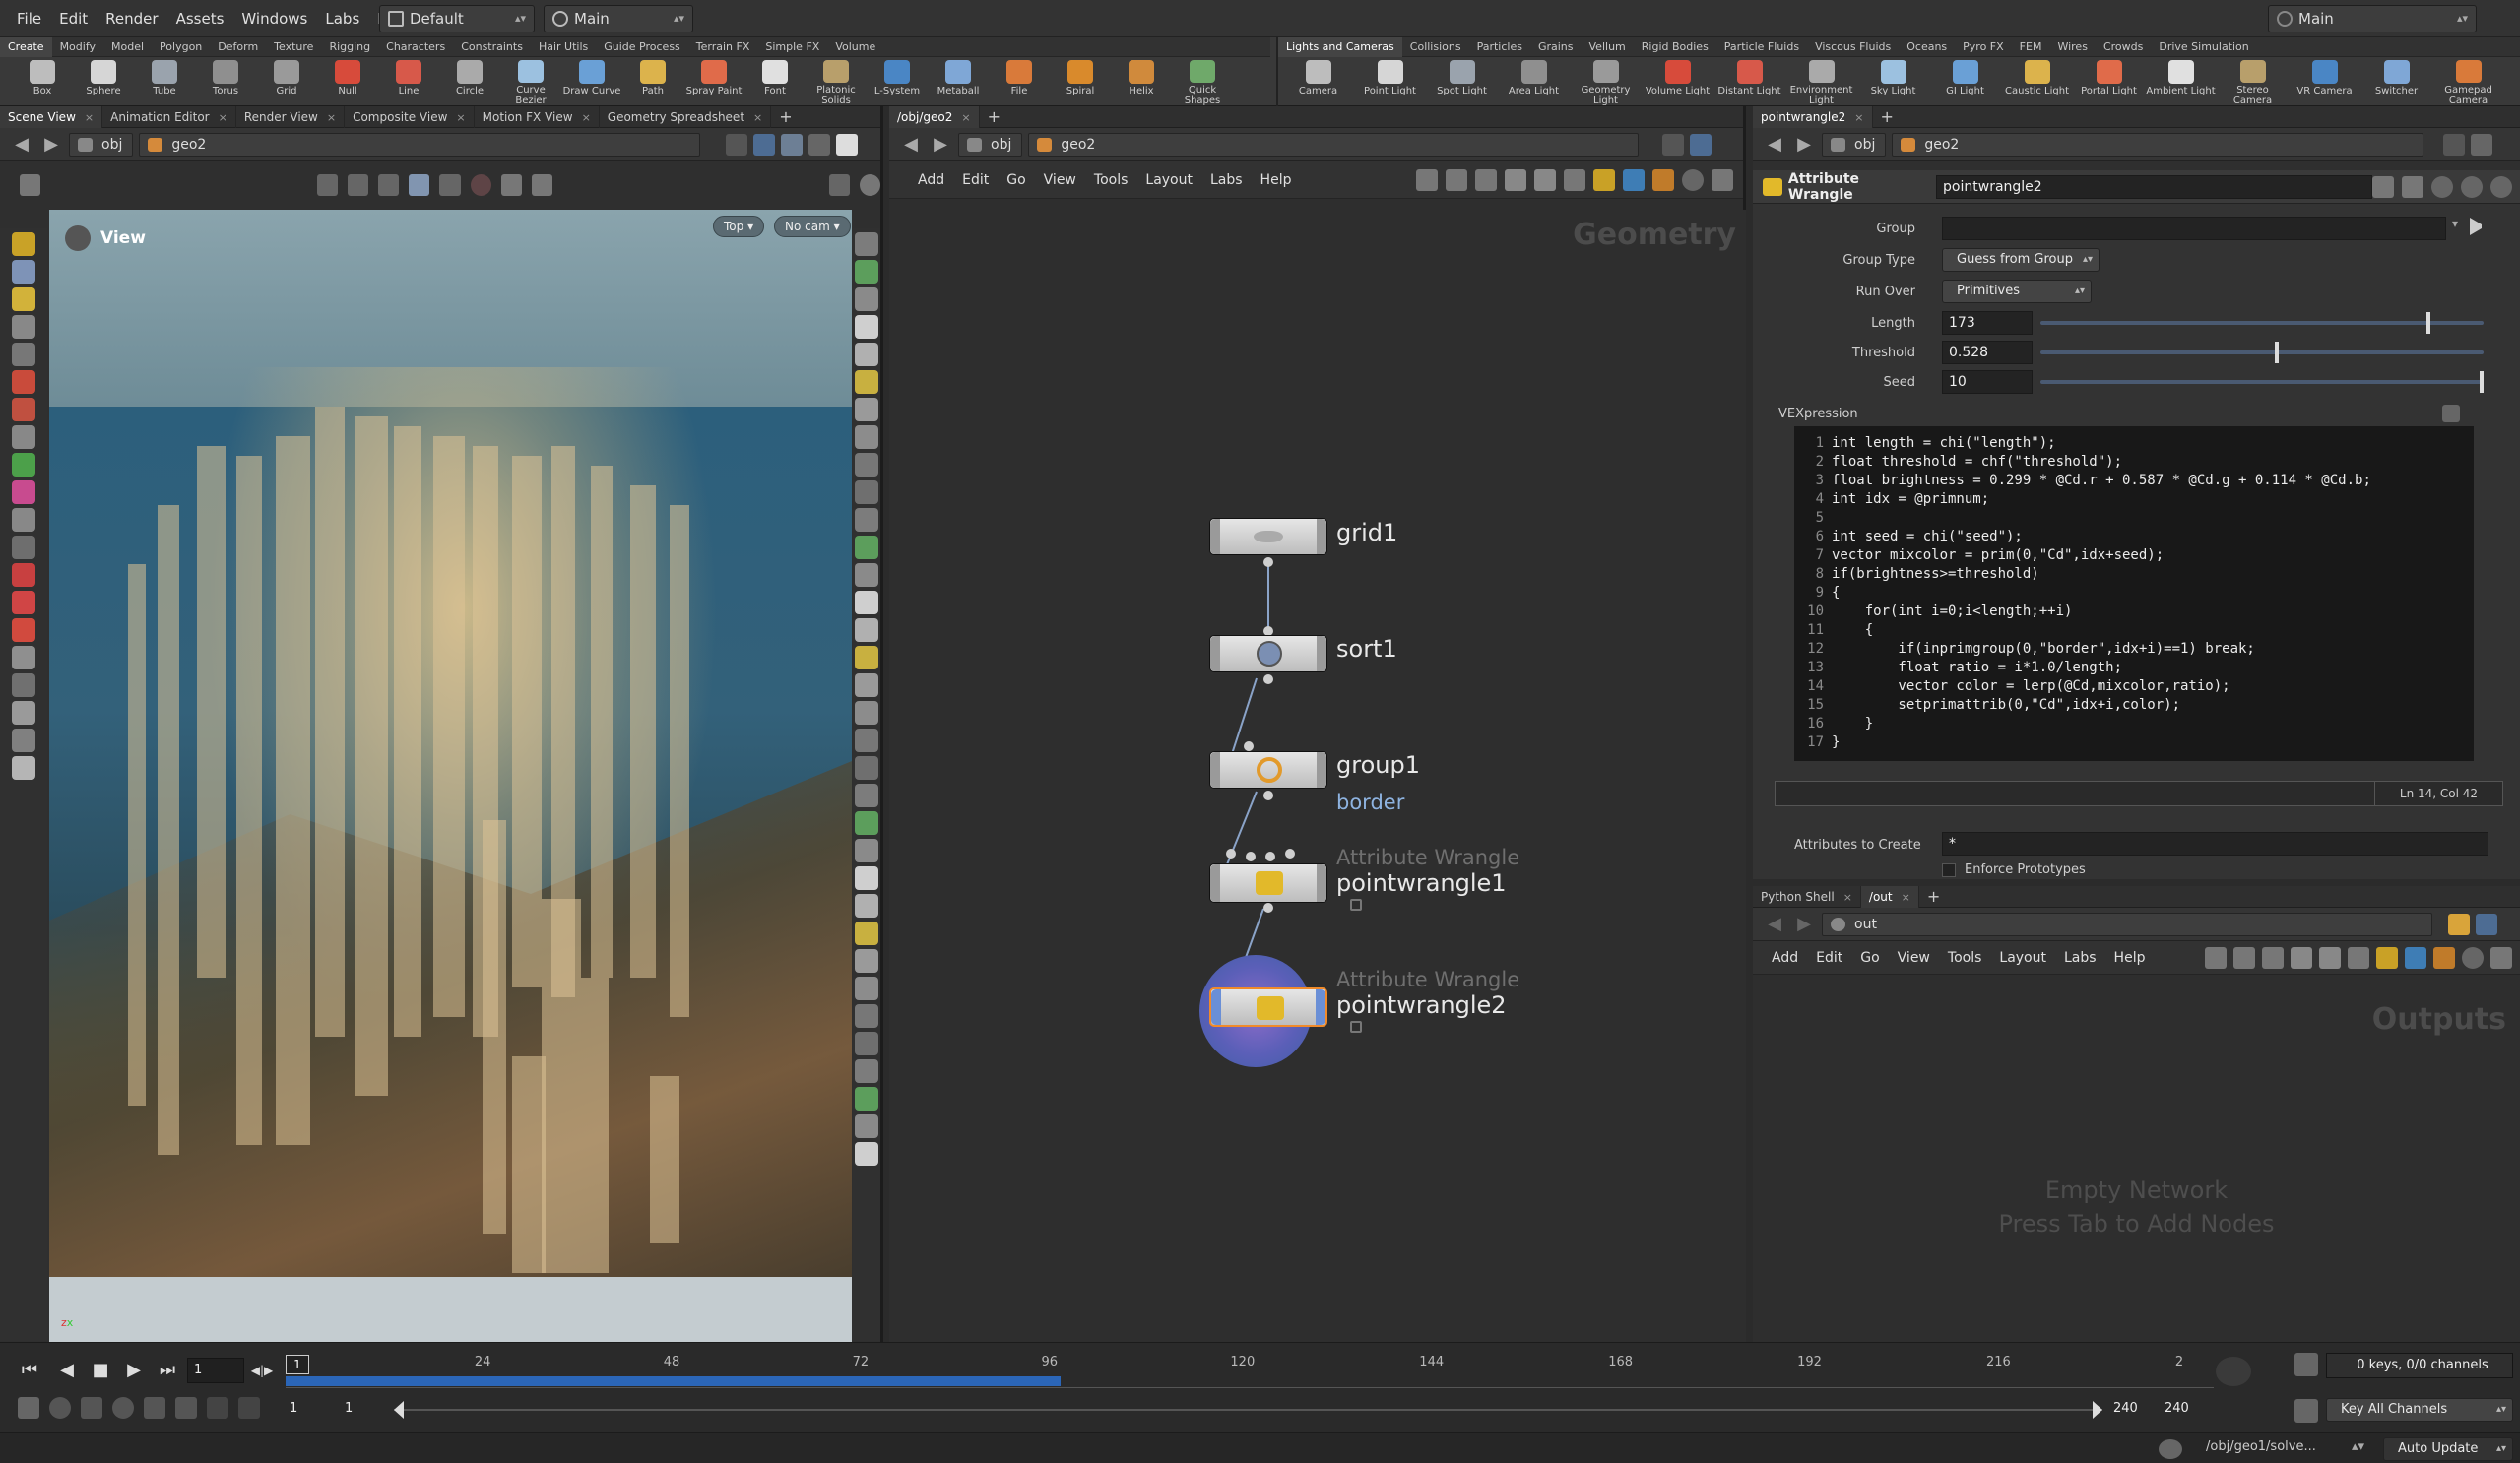 This screenshot has height=1463, width=2520. What do you see at coordinates (1677, 81) in the screenshot?
I see `tool-volume-light: Volume Light` at bounding box center [1677, 81].